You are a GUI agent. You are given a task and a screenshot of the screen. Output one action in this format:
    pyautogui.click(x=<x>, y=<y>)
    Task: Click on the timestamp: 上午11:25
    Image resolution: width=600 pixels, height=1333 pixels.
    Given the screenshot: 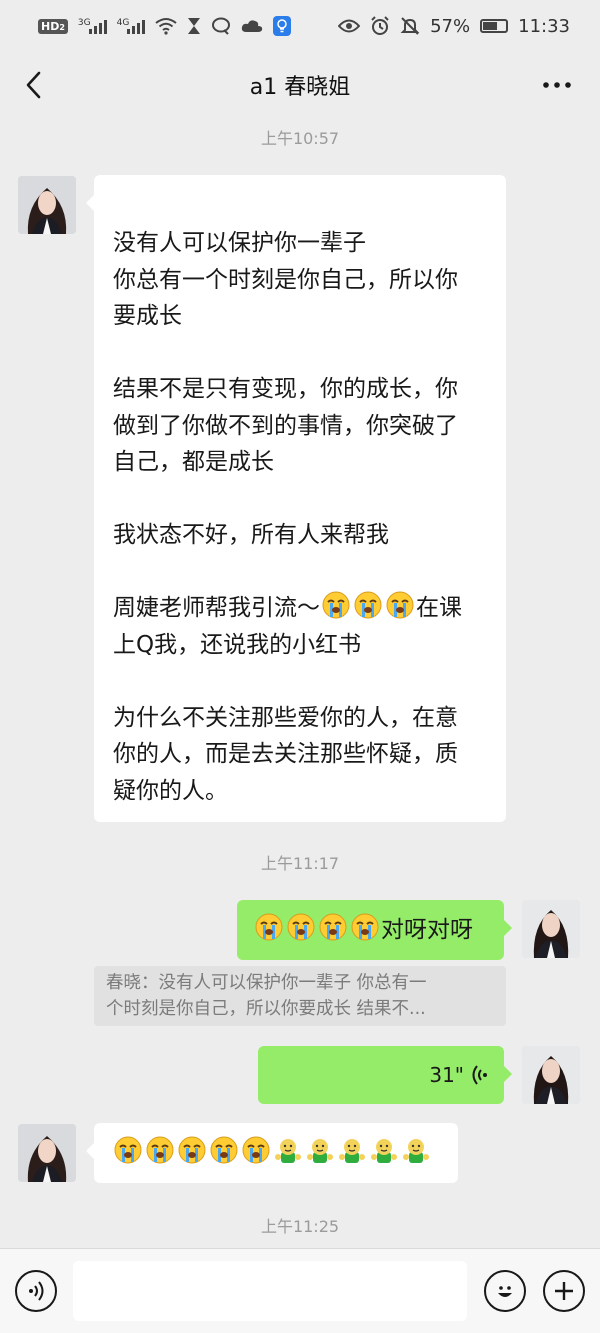 What is the action you would take?
    pyautogui.click(x=300, y=1226)
    